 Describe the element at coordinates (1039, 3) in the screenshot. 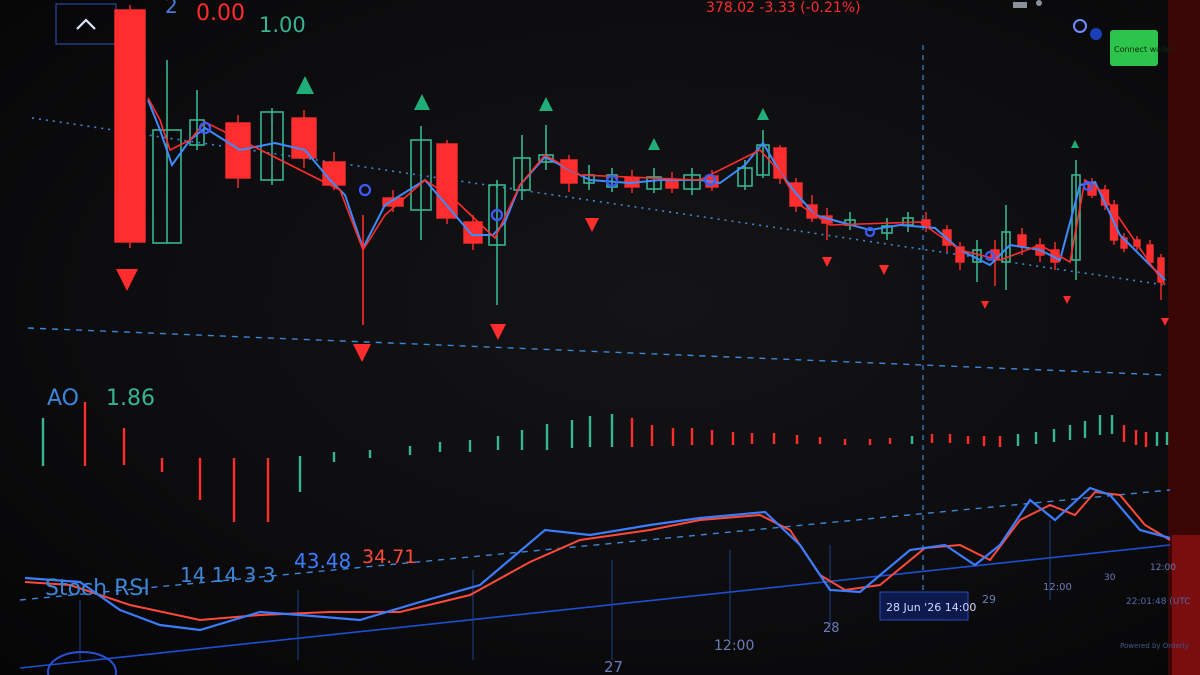

I see `menu-dot-icon` at that location.